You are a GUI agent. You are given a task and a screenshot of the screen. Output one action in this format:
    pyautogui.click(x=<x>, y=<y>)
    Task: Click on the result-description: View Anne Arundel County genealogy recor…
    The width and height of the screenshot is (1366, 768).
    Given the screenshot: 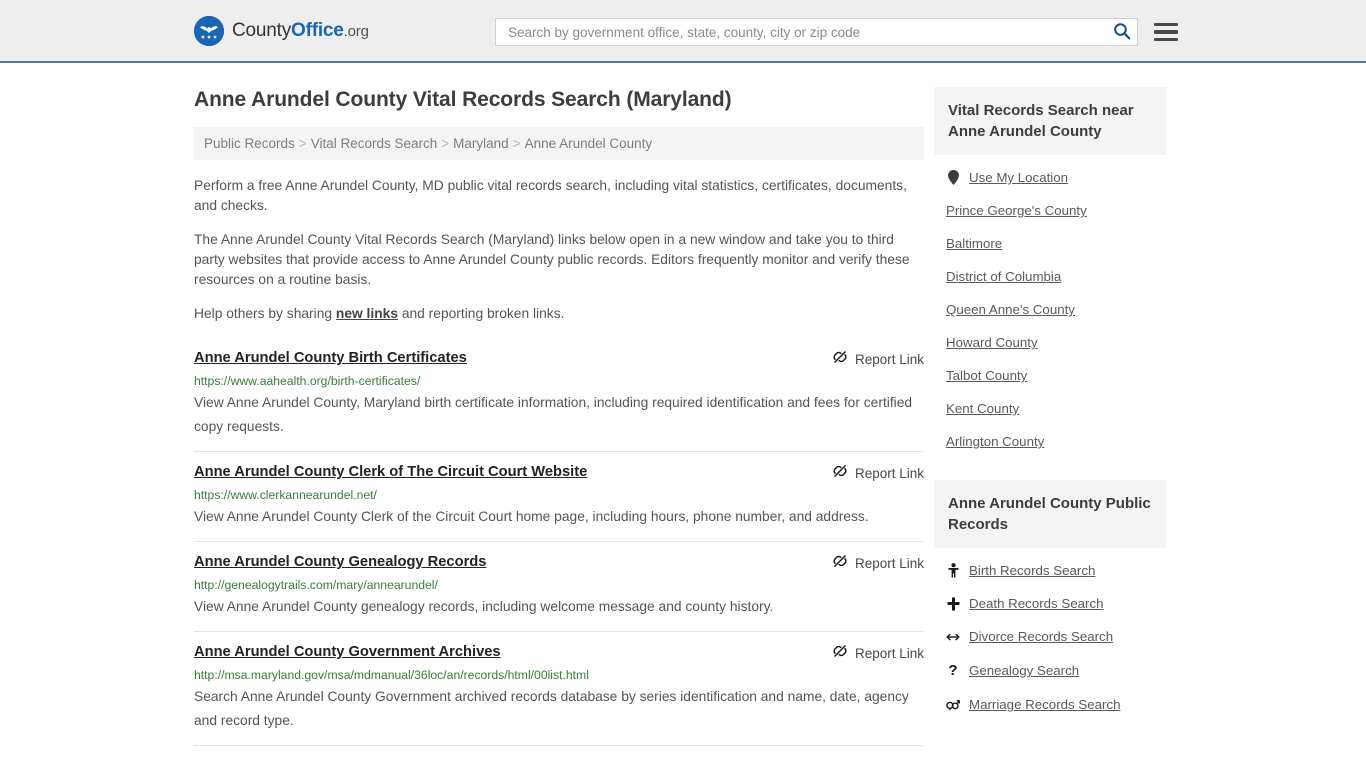 What is the action you would take?
    pyautogui.click(x=484, y=606)
    